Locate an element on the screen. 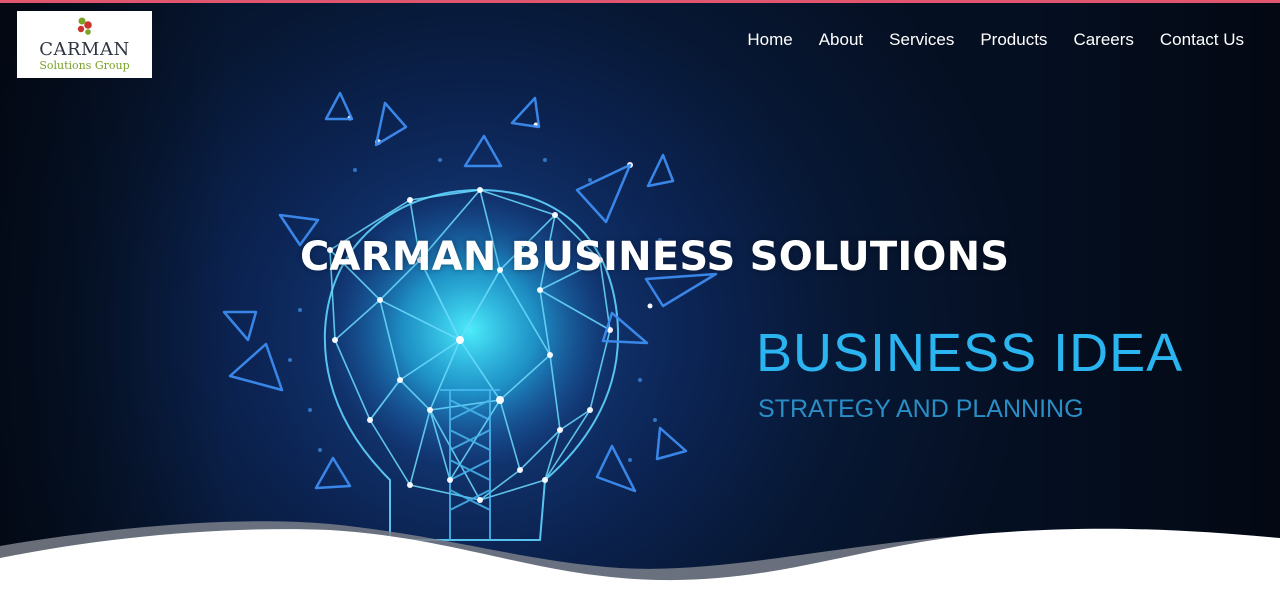  nav-home: Home is located at coordinates (769, 40).